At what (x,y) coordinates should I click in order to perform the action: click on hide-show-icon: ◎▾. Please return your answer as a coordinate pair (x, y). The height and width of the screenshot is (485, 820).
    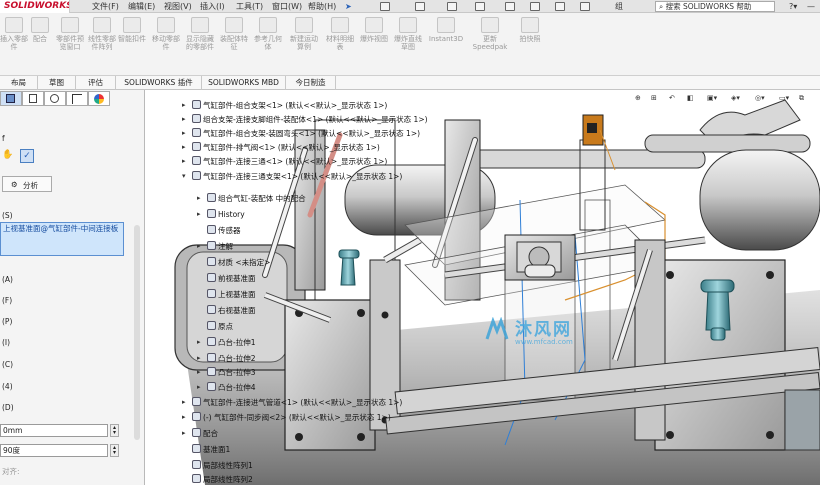
    Looking at the image, I should click on (760, 98).